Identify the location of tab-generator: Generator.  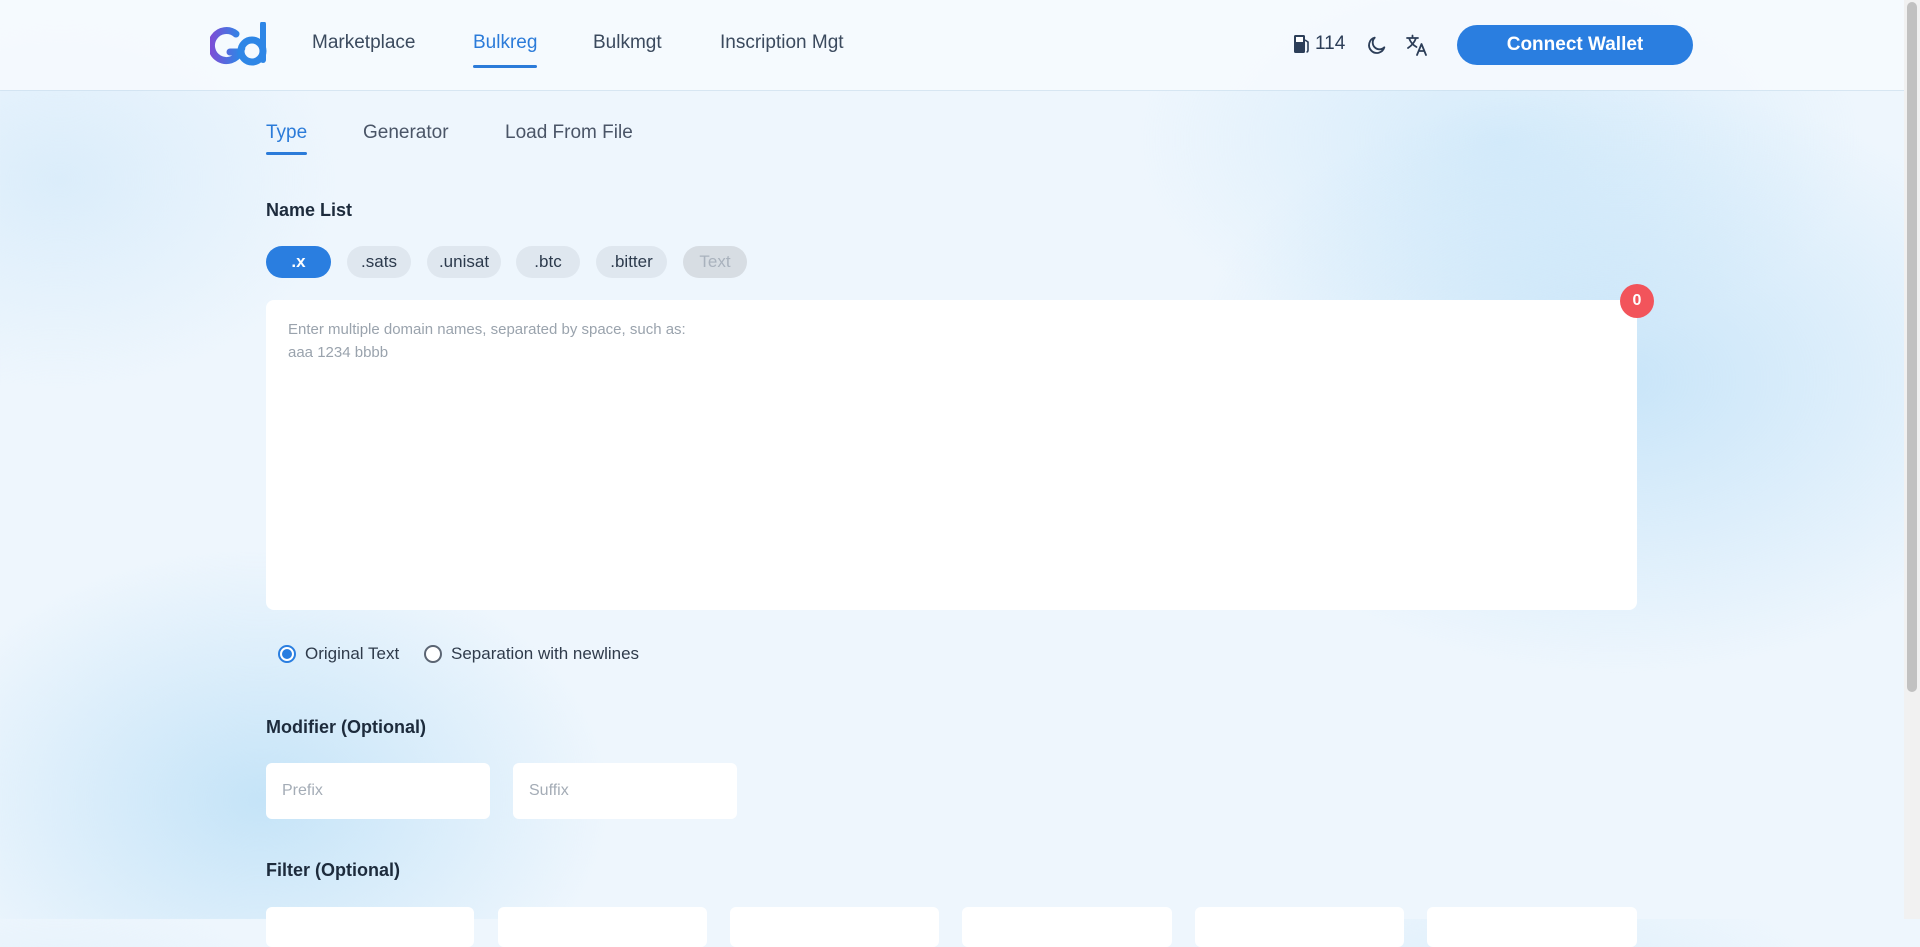
(406, 133).